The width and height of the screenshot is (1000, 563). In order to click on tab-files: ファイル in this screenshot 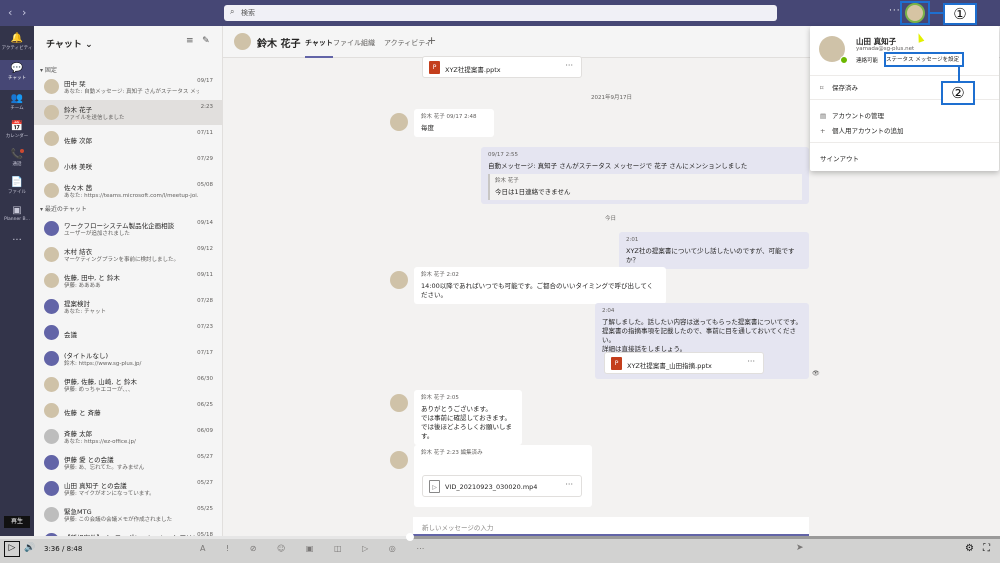, I will do `click(347, 43)`.